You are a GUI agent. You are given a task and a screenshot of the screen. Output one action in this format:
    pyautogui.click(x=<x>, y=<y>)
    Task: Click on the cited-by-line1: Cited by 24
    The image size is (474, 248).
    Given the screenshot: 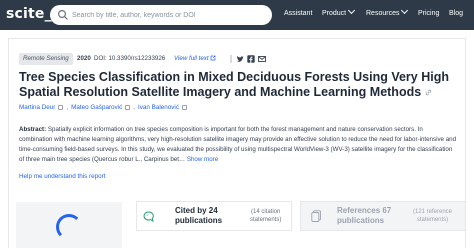 What is the action you would take?
    pyautogui.click(x=196, y=210)
    